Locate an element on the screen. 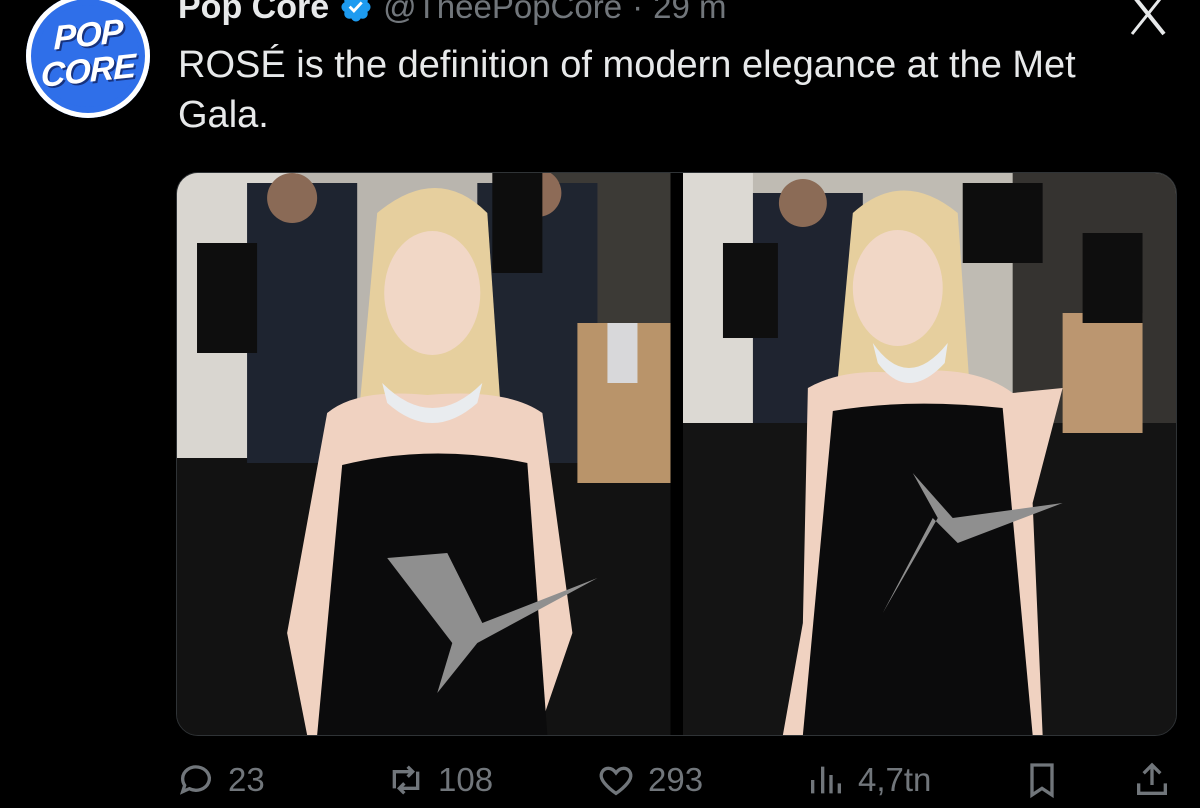 The height and width of the screenshot is (808, 1200). heart-icon is located at coordinates (616, 781).